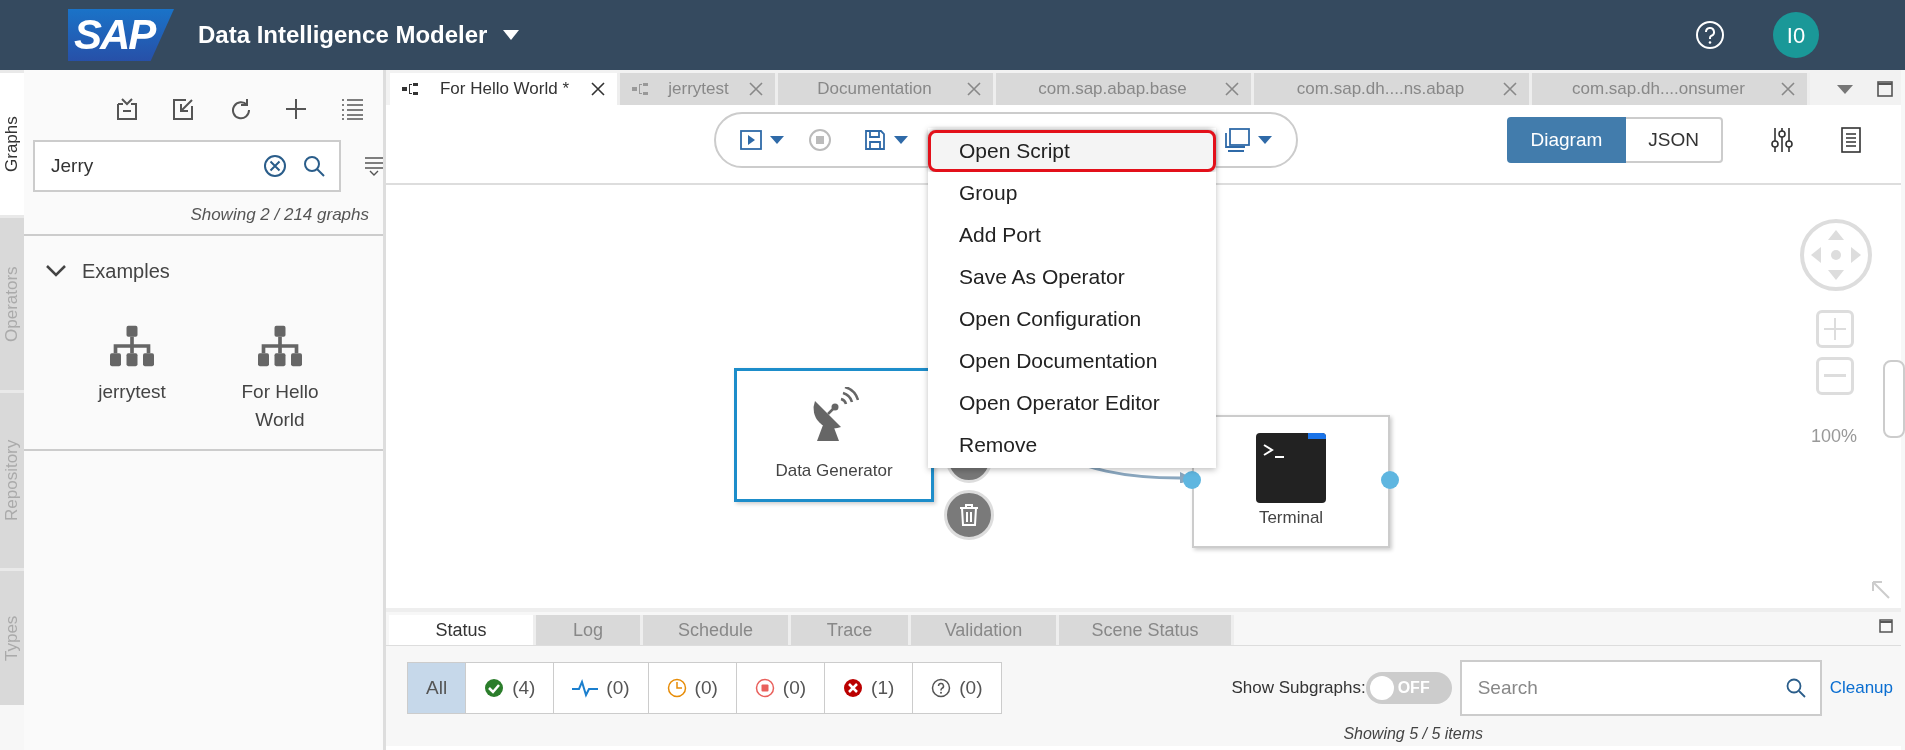 This screenshot has width=1905, height=750. I want to click on graph-item: jerrytest, so click(132, 378).